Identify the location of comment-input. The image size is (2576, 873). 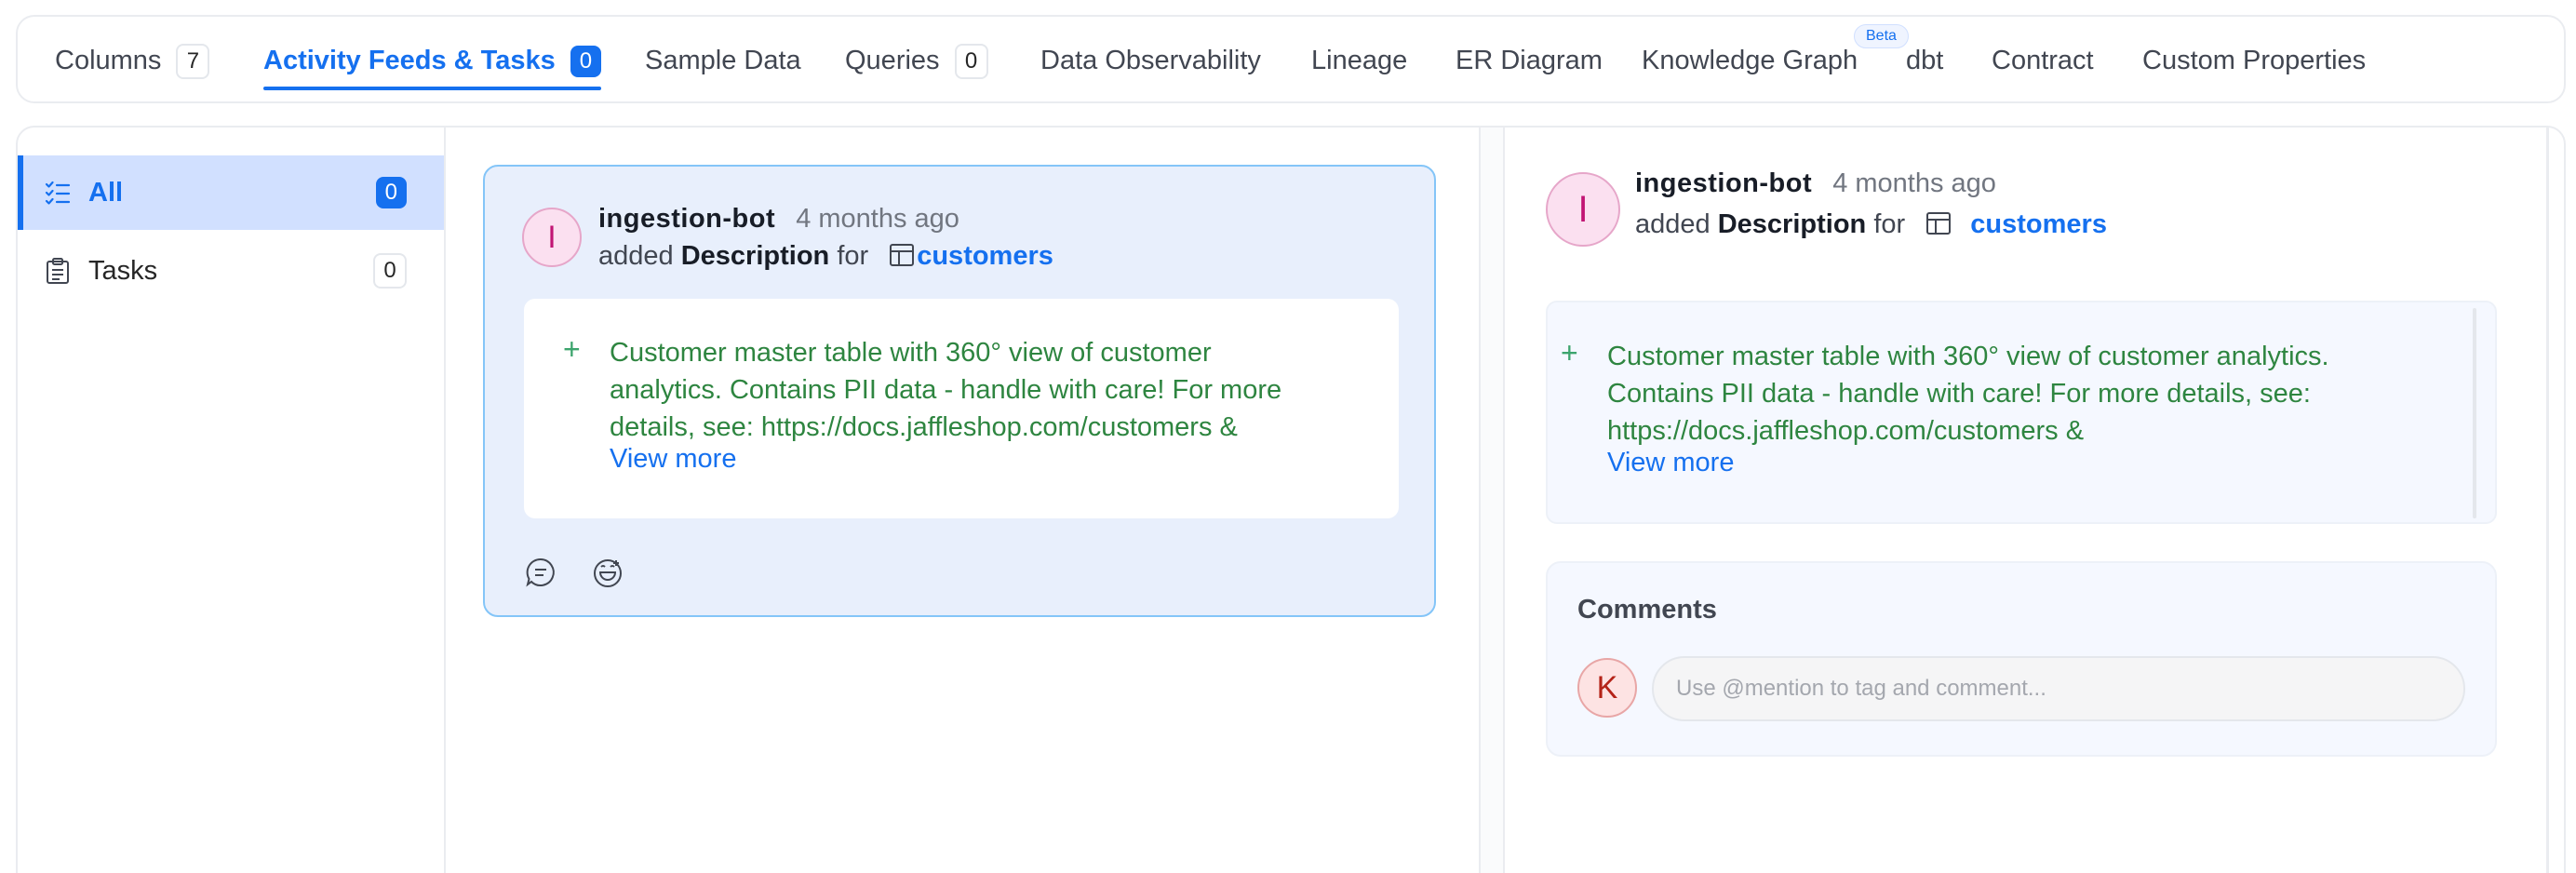
(2058, 688).